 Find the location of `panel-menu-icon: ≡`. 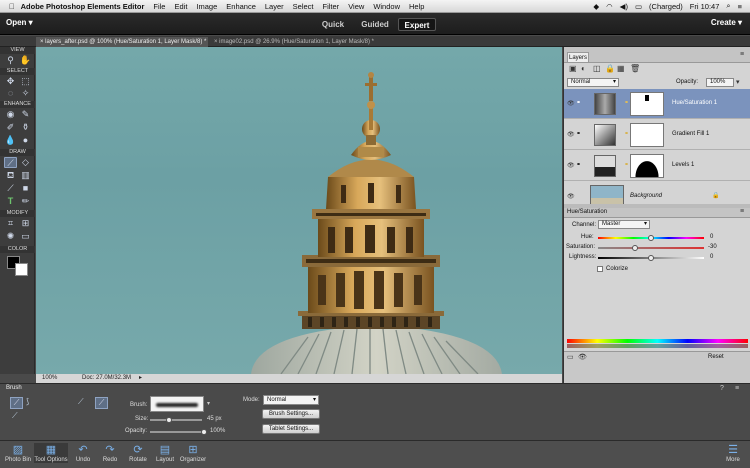

panel-menu-icon: ≡ is located at coordinates (742, 54).